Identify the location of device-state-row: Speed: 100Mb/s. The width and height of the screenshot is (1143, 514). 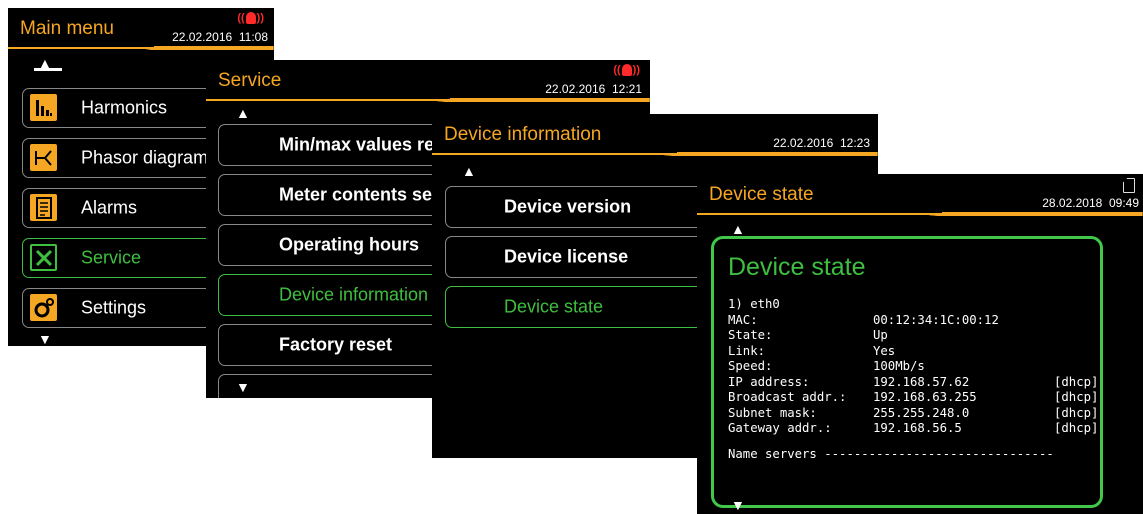
(914, 367).